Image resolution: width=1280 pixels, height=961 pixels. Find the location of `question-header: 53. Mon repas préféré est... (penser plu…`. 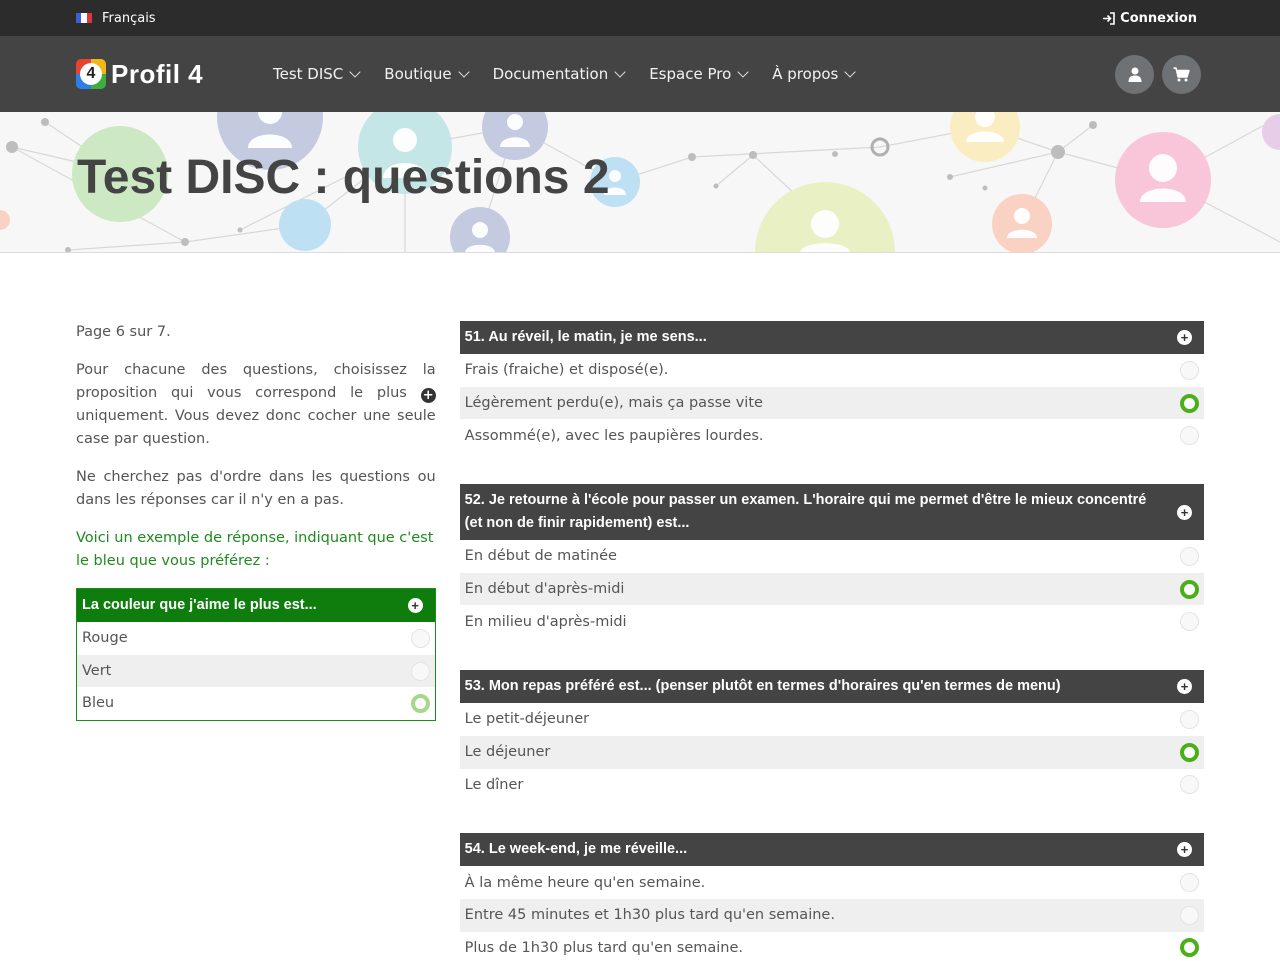

question-header: 53. Mon repas préféré est... (penser plu… is located at coordinates (831, 687).